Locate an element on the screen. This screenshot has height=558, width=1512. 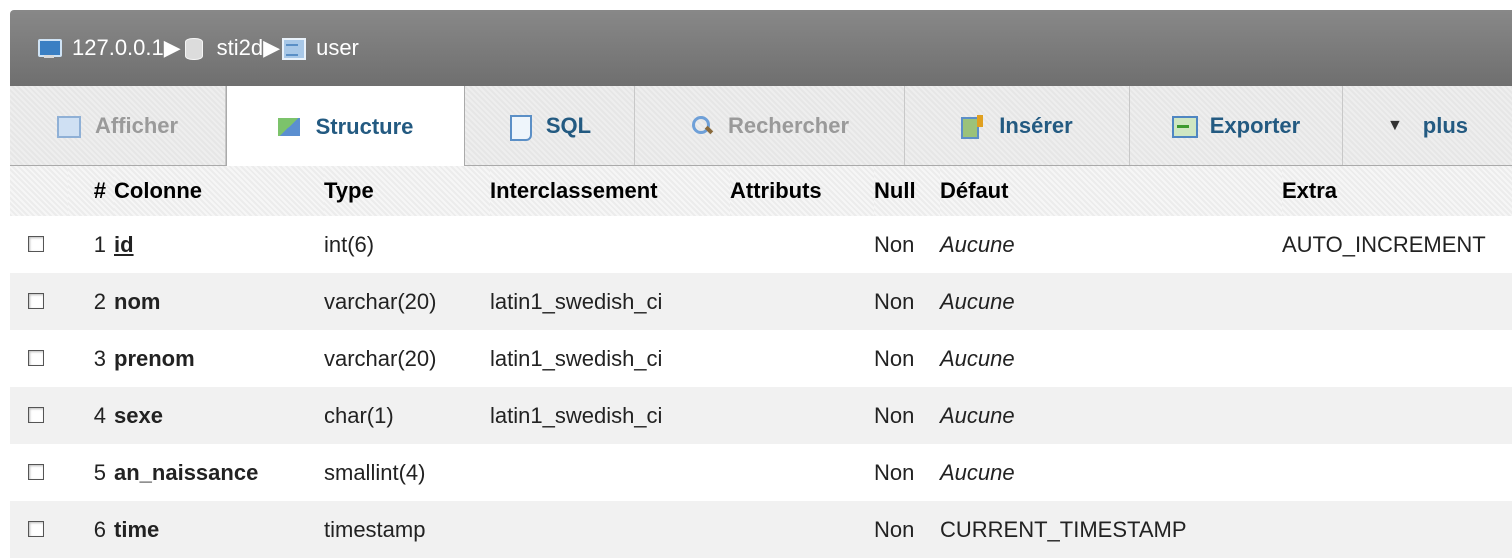
table-row: 5 an_naissance smallint(4) Non Aucune is located at coordinates (761, 472).